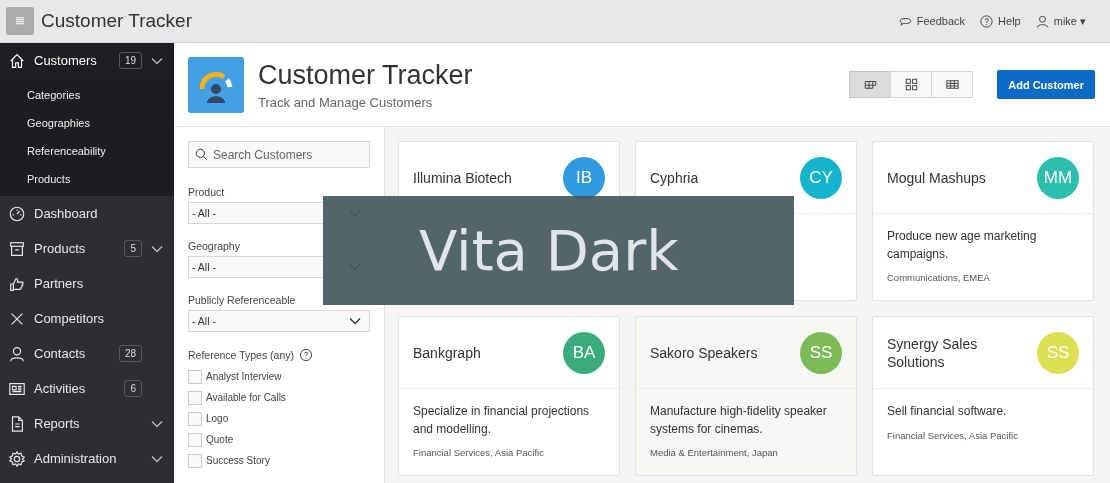 The height and width of the screenshot is (483, 1110). What do you see at coordinates (675, 177) in the screenshot?
I see `customer-name: Cyphria` at bounding box center [675, 177].